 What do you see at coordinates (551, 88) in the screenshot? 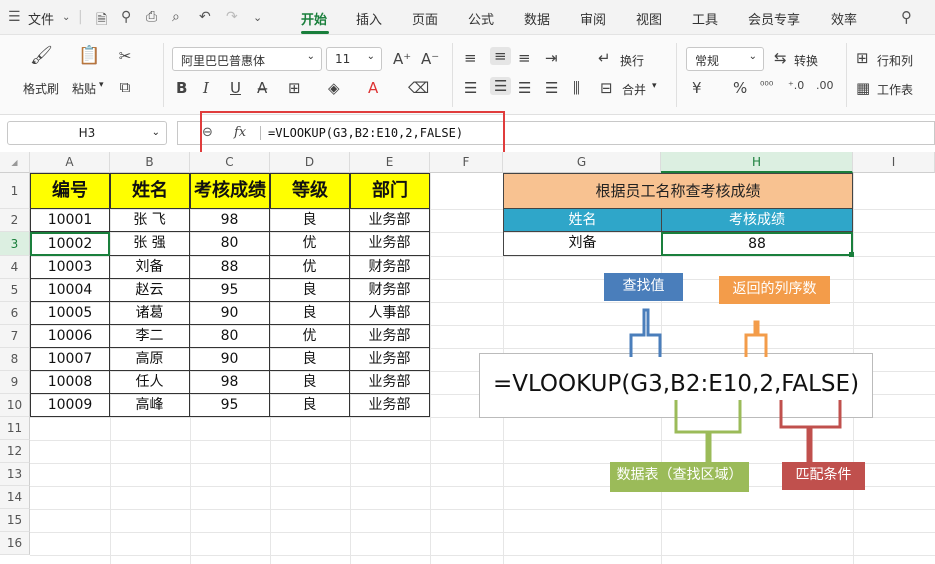
I see `justify-icon: ☰` at bounding box center [551, 88].